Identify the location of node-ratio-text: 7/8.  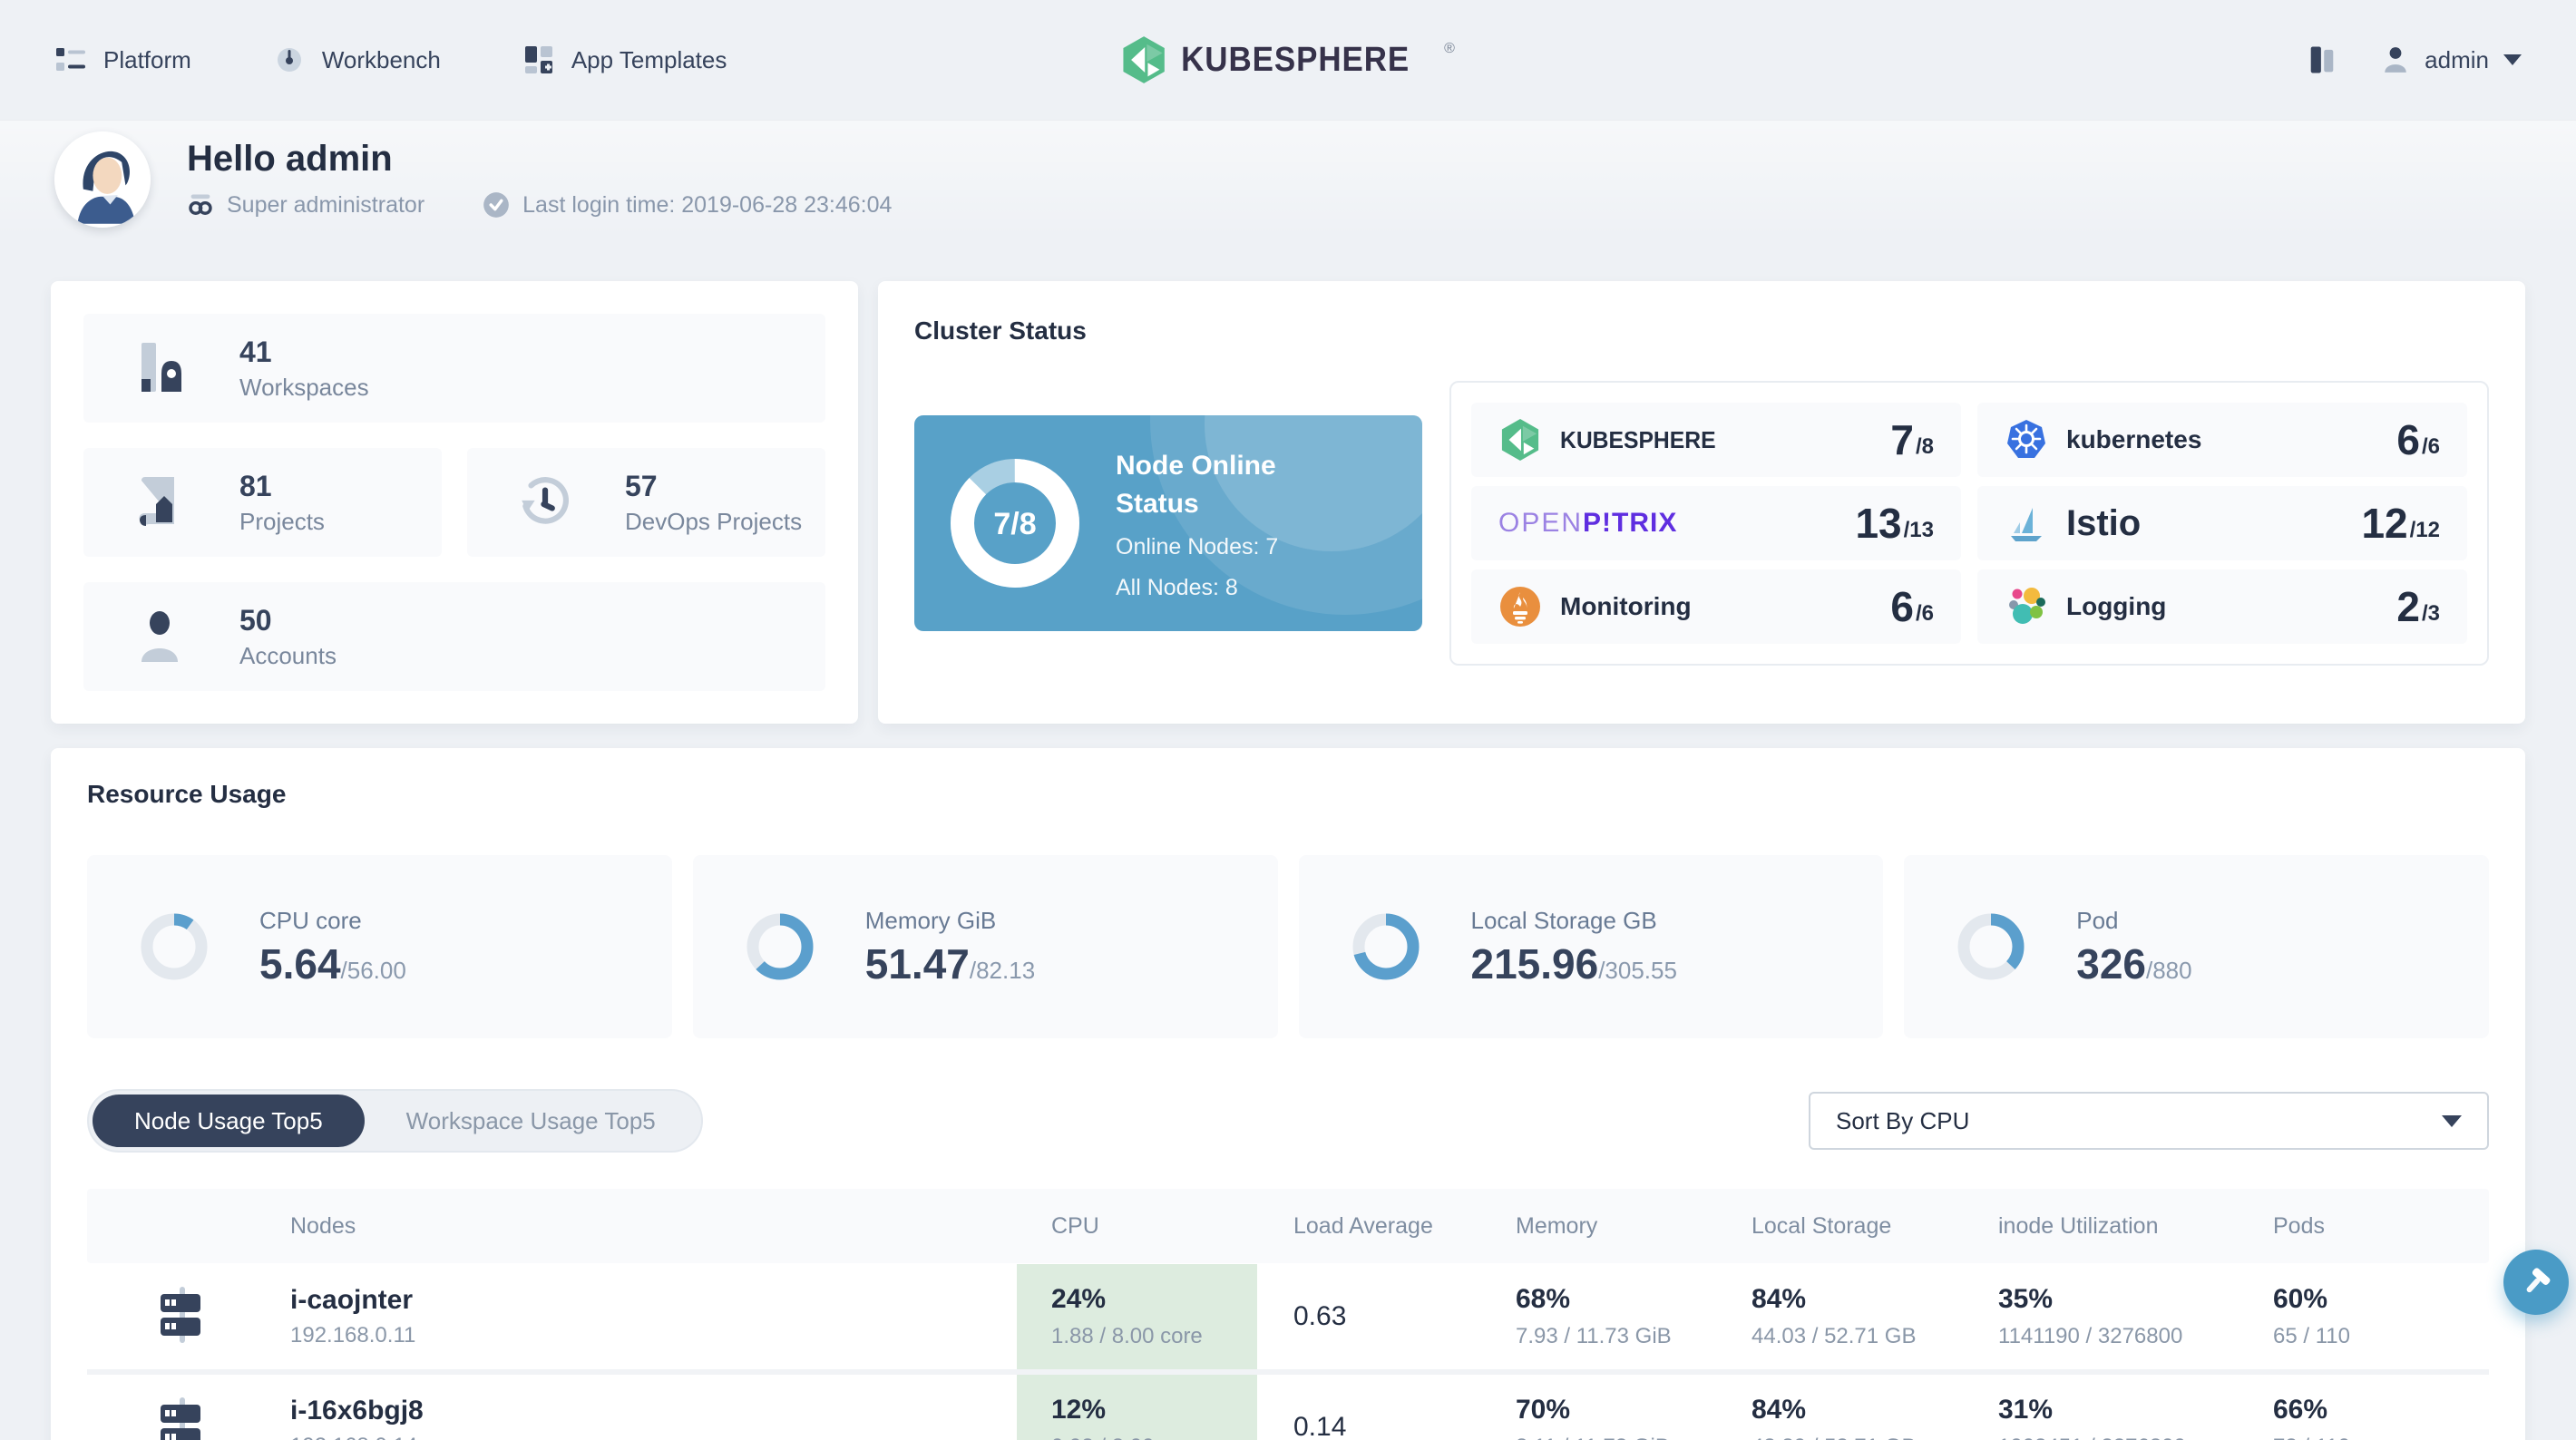
(1014, 524).